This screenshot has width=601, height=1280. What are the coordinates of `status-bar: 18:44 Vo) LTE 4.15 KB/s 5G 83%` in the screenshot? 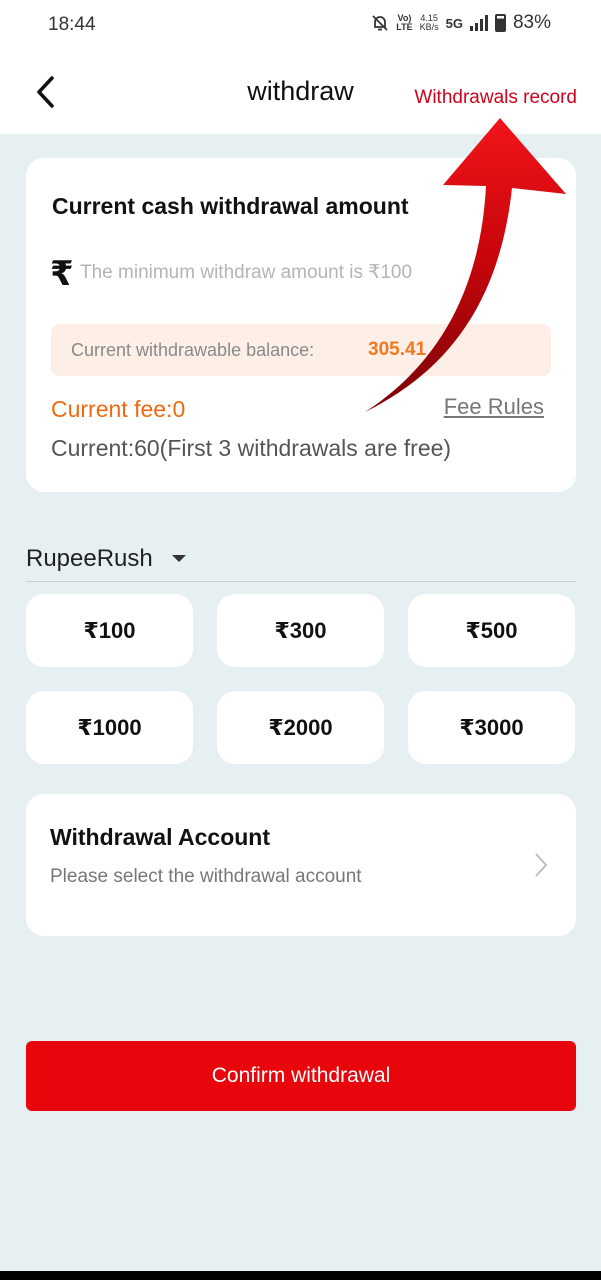 It's located at (300, 25).